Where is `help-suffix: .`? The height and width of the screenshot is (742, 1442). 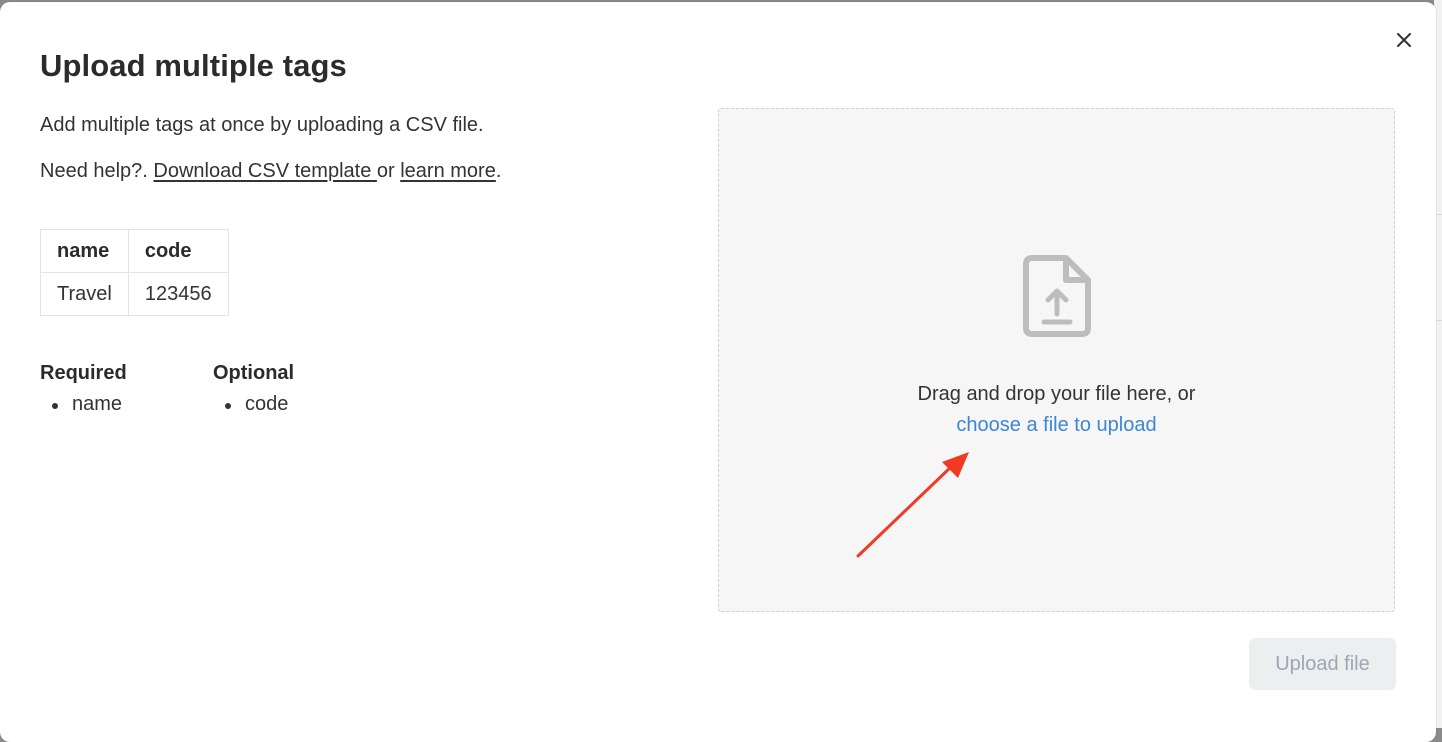
help-suffix: . is located at coordinates (498, 171).